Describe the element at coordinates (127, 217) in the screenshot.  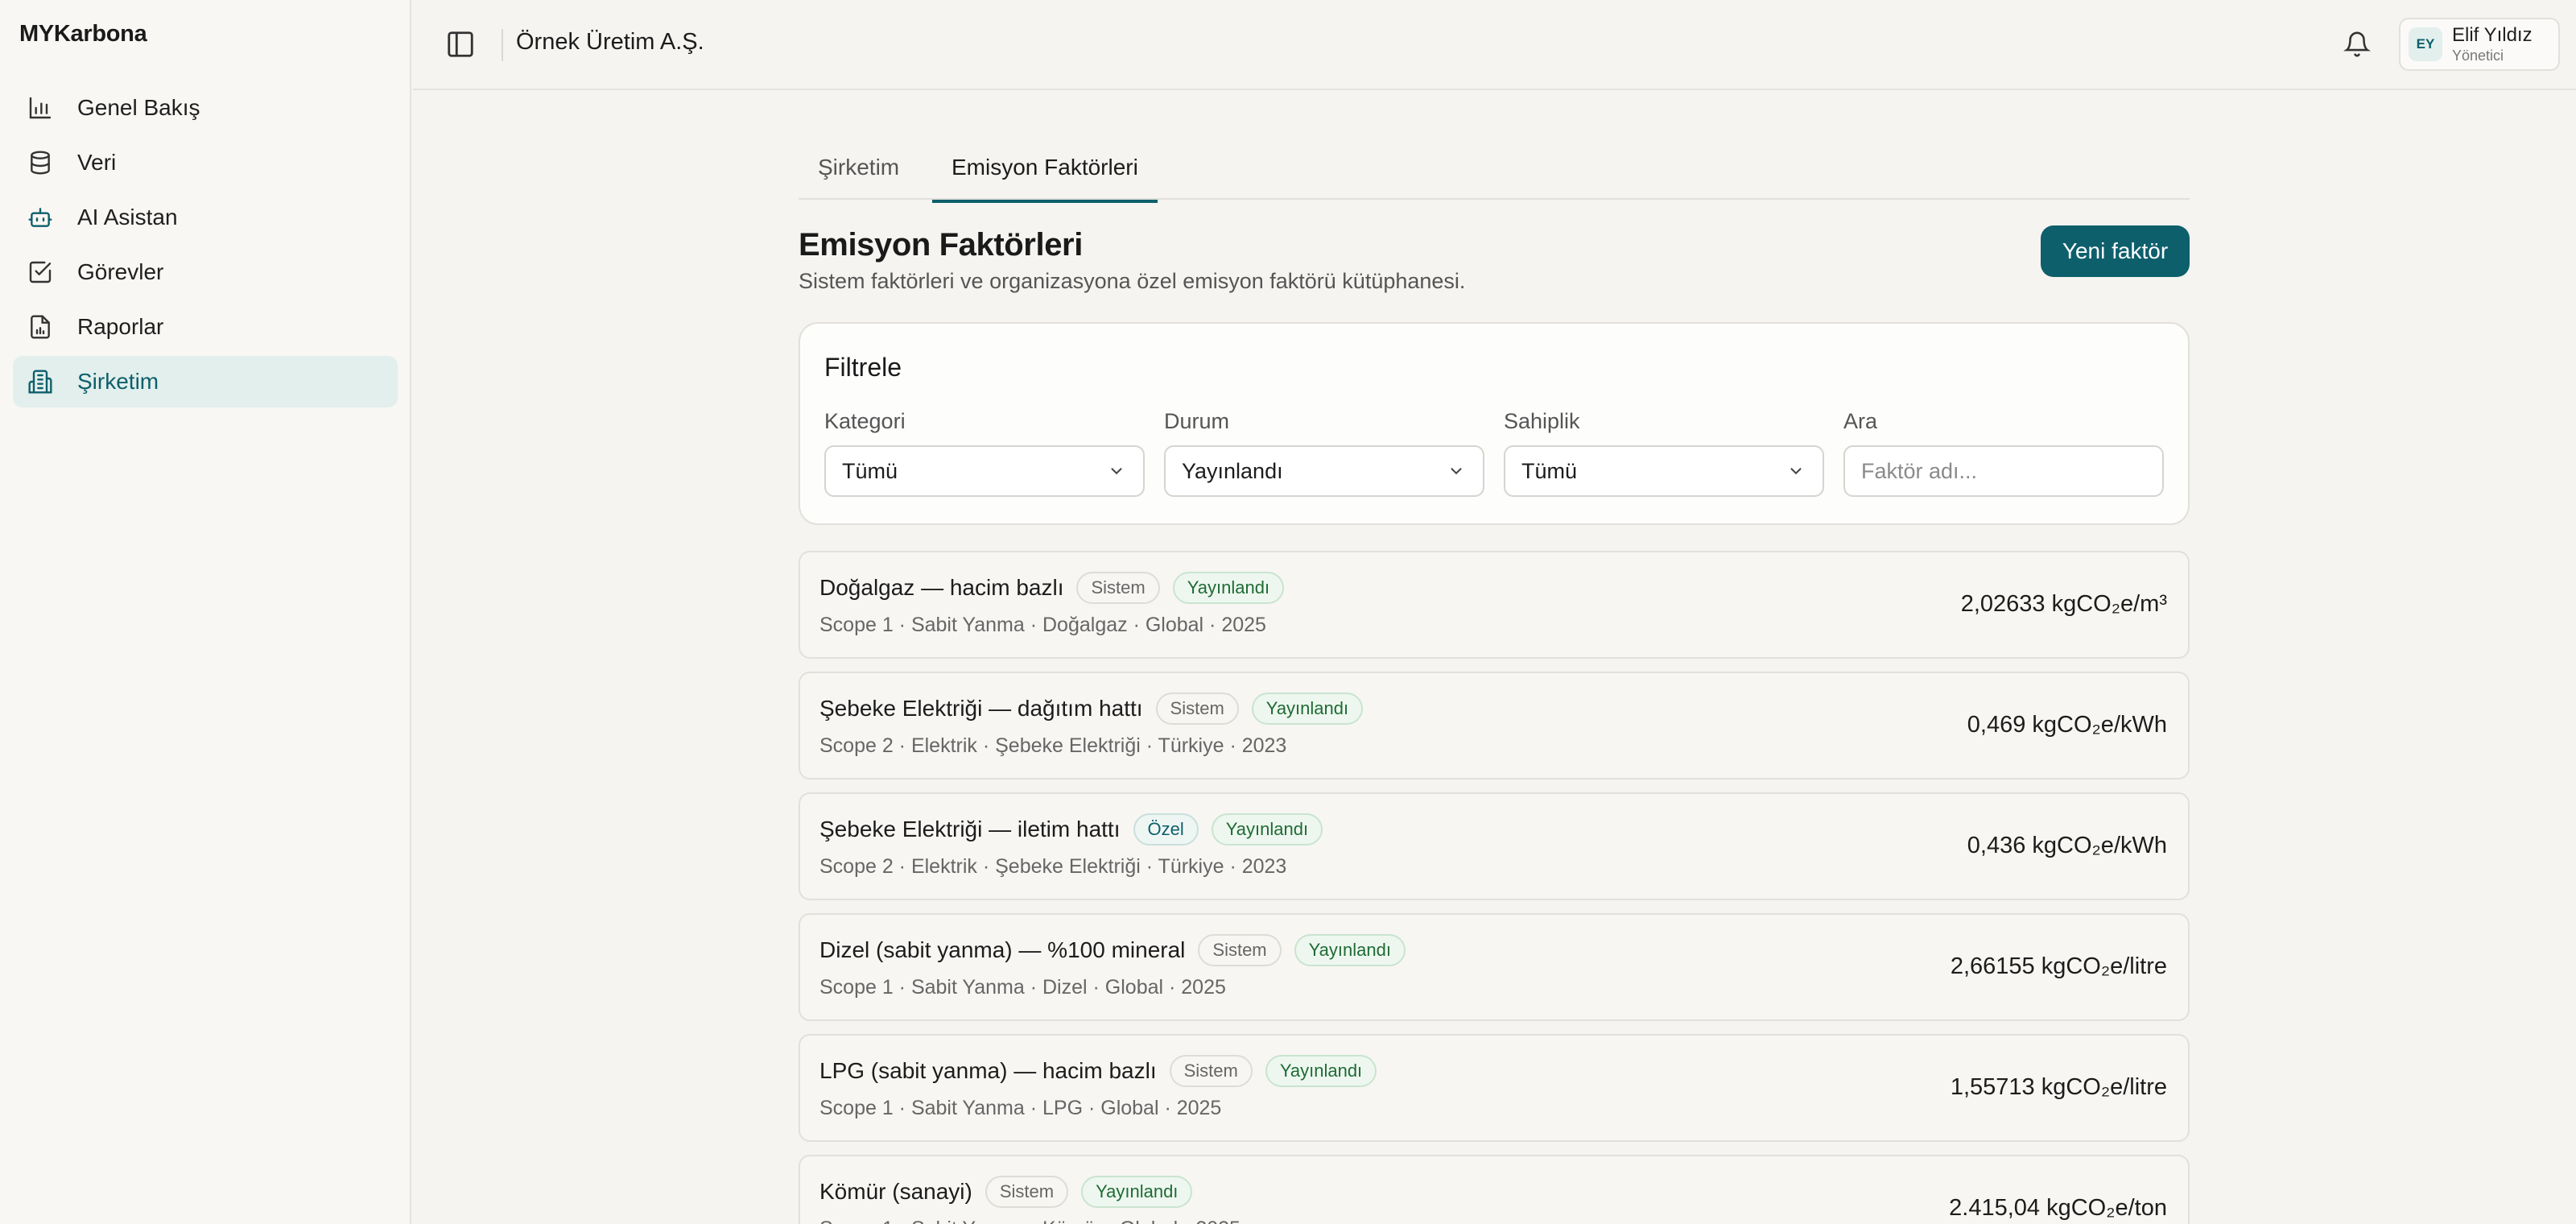
I see `sidebar-item-label: AI Asistan` at that location.